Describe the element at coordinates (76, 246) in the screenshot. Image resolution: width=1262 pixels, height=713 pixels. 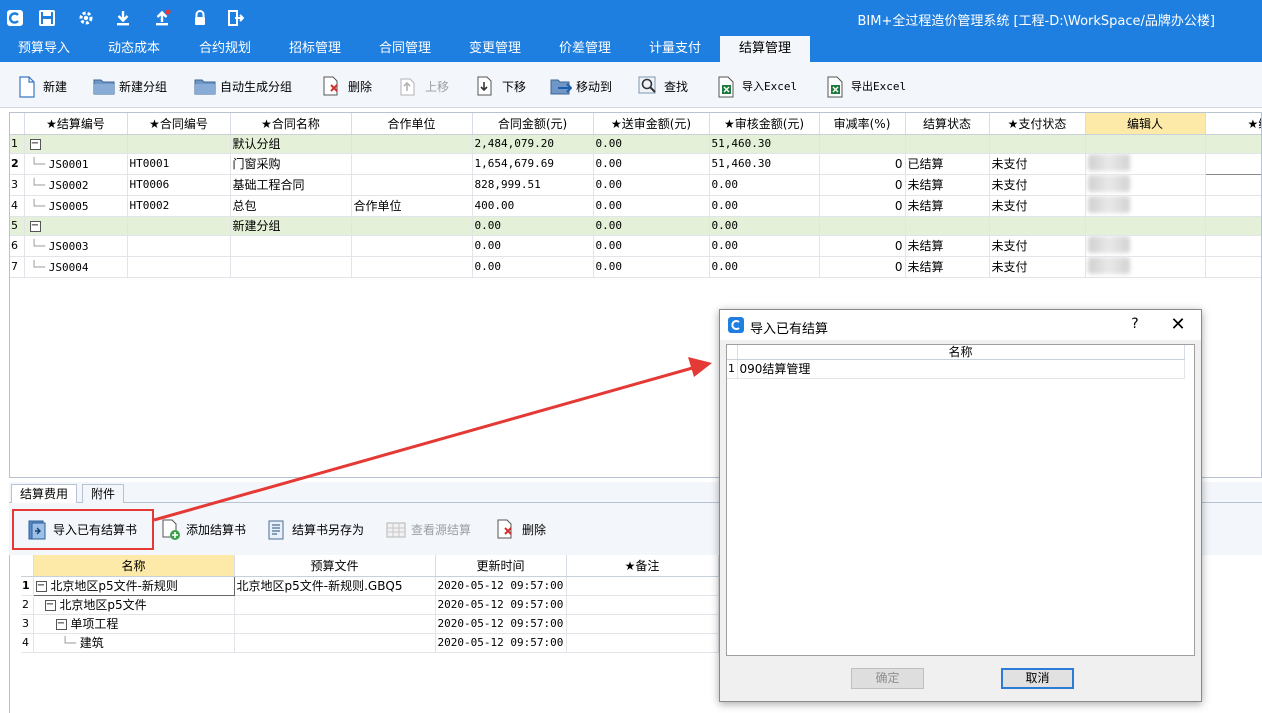
I see `cell-settlement-code: └─ JS0003` at that location.